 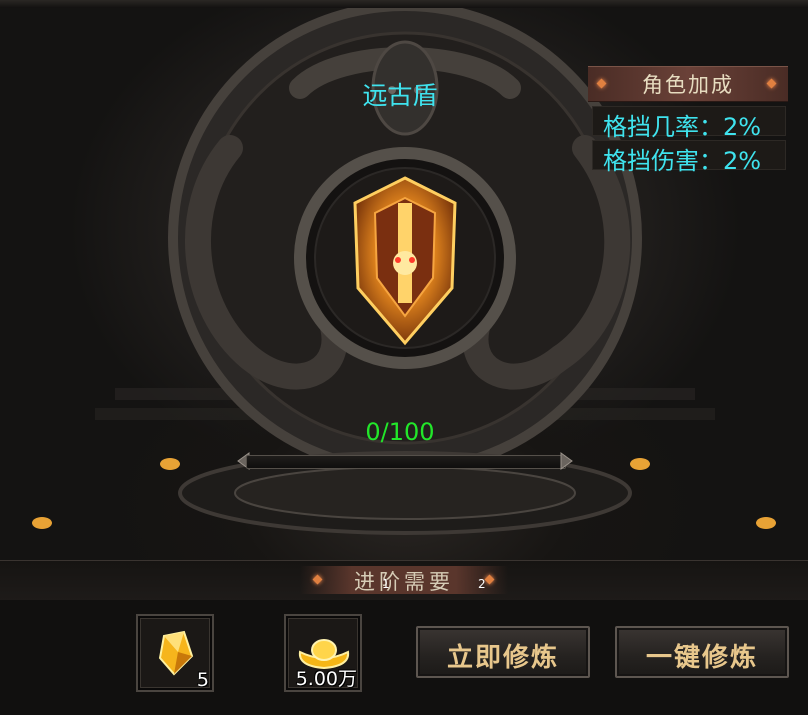 I want to click on progress-right-cap-icon, so click(x=566, y=461).